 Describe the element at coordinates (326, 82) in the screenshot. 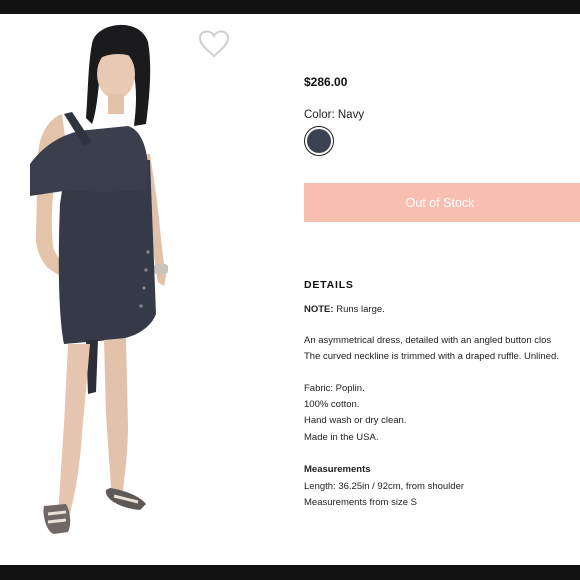

I see `product-price: $286.00` at that location.